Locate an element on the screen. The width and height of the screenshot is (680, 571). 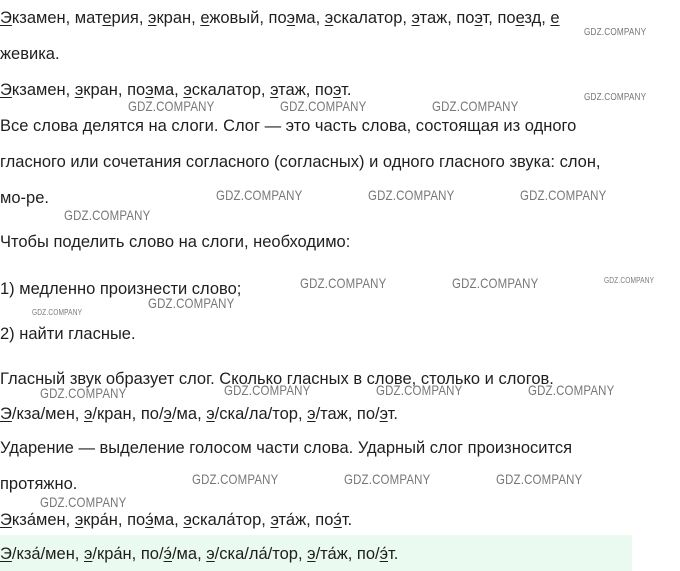
text-line: протяжно. is located at coordinates (38, 484).